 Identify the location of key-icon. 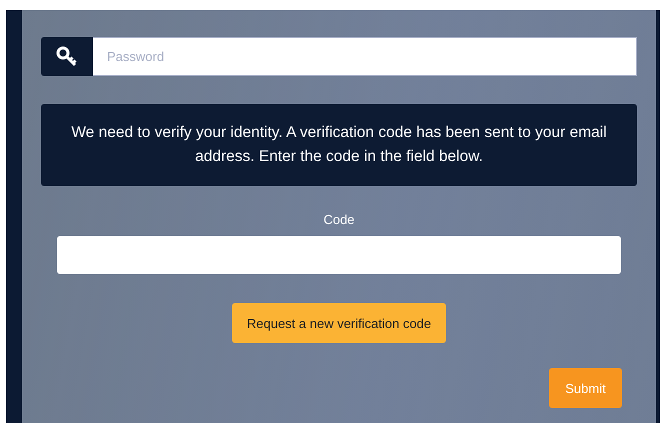
(67, 56).